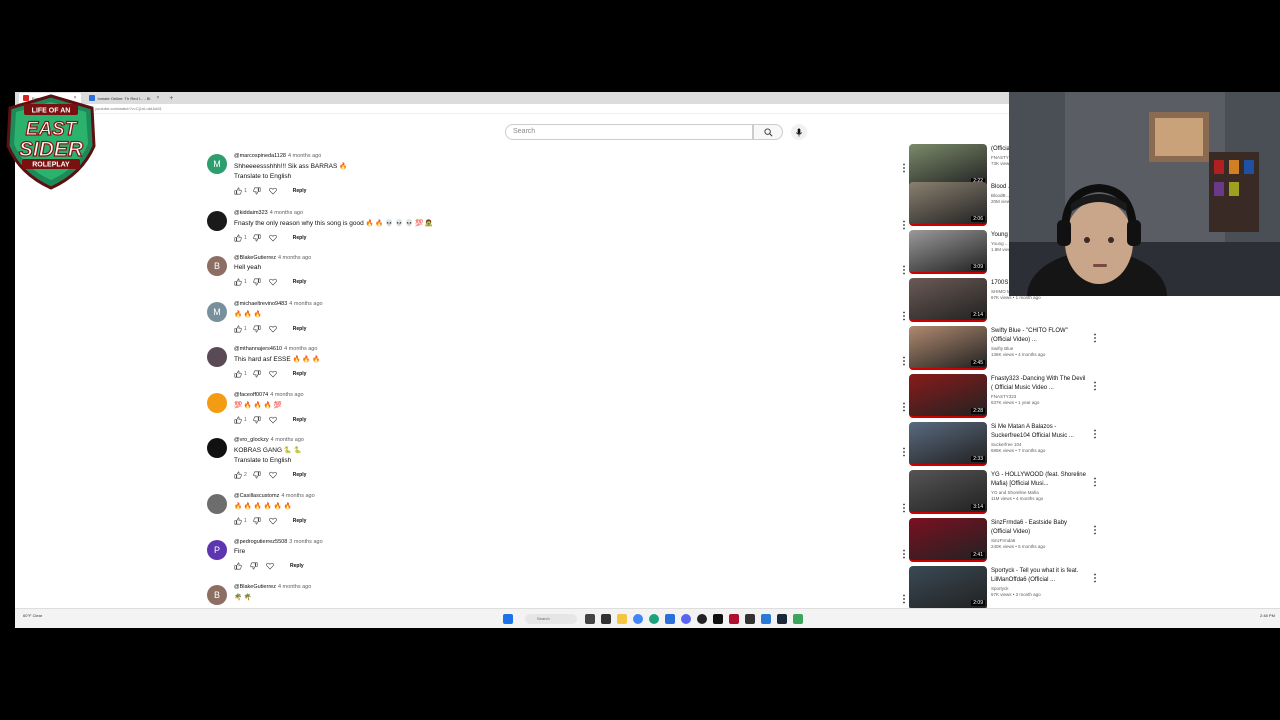 The width and height of the screenshot is (1280, 720). I want to click on video-channel: YG and Shoreline Mafia, so click(1039, 492).